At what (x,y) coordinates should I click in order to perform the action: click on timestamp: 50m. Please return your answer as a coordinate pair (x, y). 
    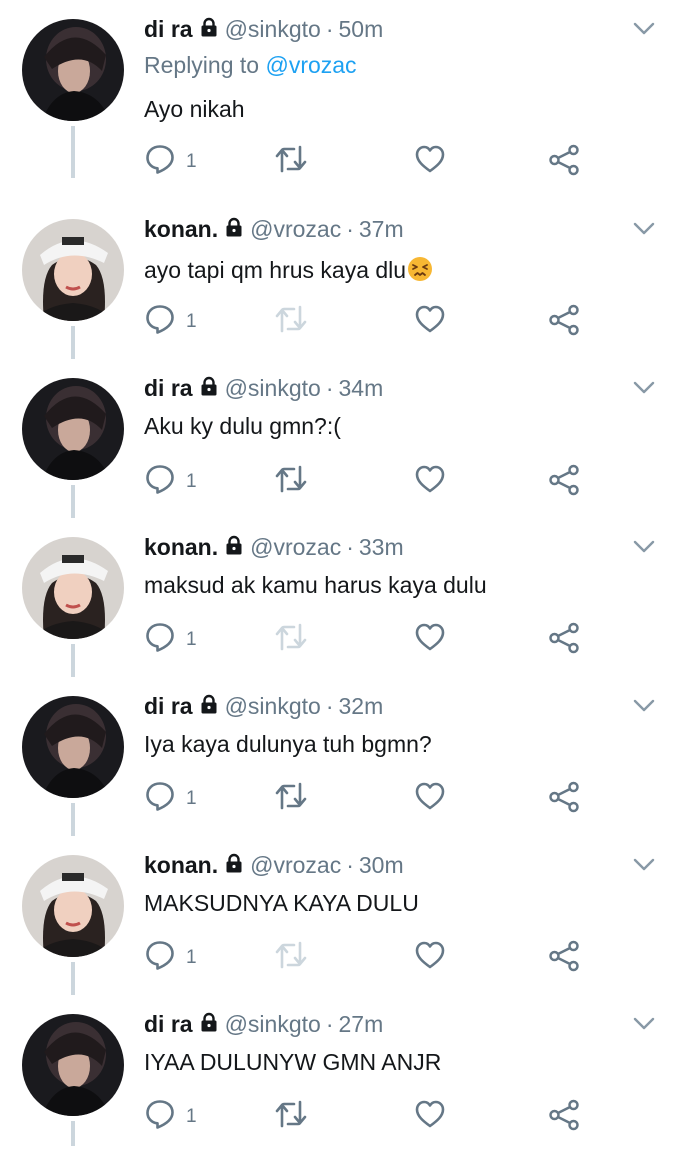
    Looking at the image, I should click on (360, 29).